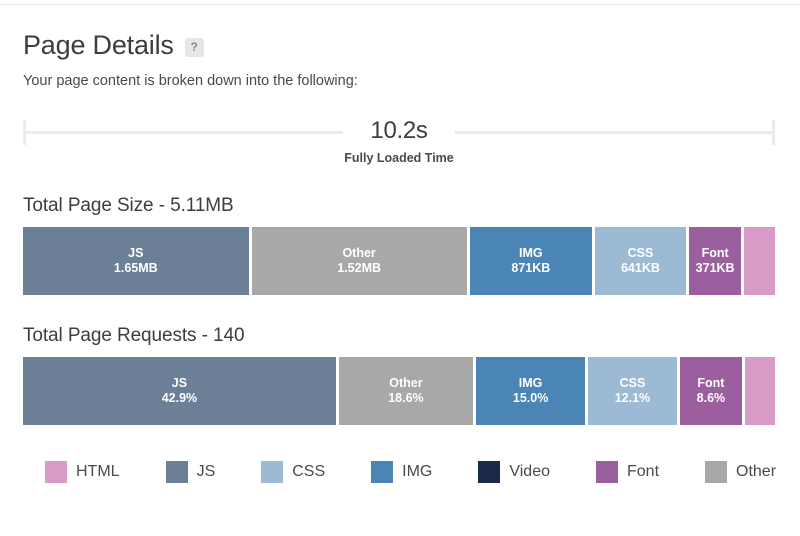  I want to click on page-title: Page Details, so click(98, 45).